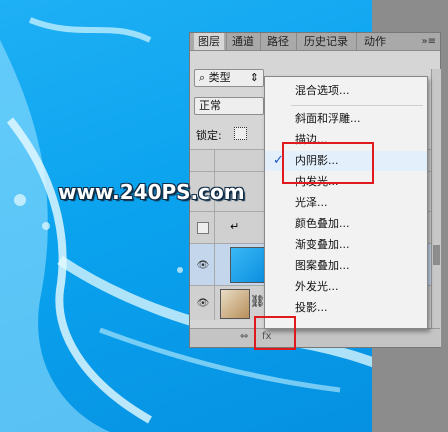 The width and height of the screenshot is (448, 432). What do you see at coordinates (209, 135) in the screenshot?
I see `lock-label: 锁定:` at bounding box center [209, 135].